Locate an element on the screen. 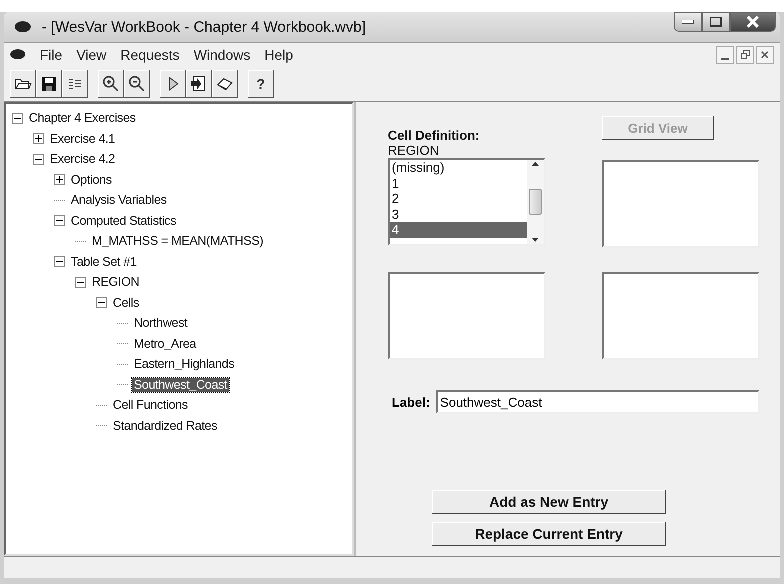 The height and width of the screenshot is (584, 784). menu-item: Windows is located at coordinates (222, 54).